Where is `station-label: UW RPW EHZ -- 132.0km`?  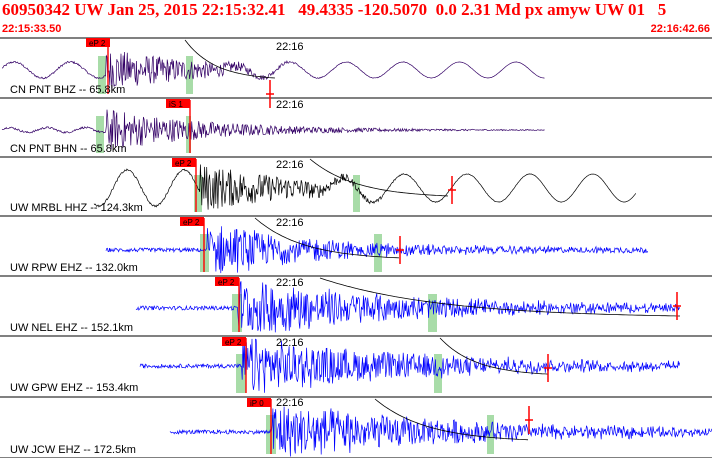 station-label: UW RPW EHZ -- 132.0km is located at coordinates (74, 268).